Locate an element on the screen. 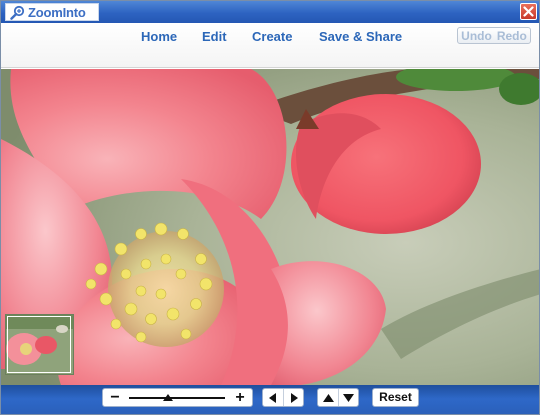  zoom-slider-handle is located at coordinates (168, 397).